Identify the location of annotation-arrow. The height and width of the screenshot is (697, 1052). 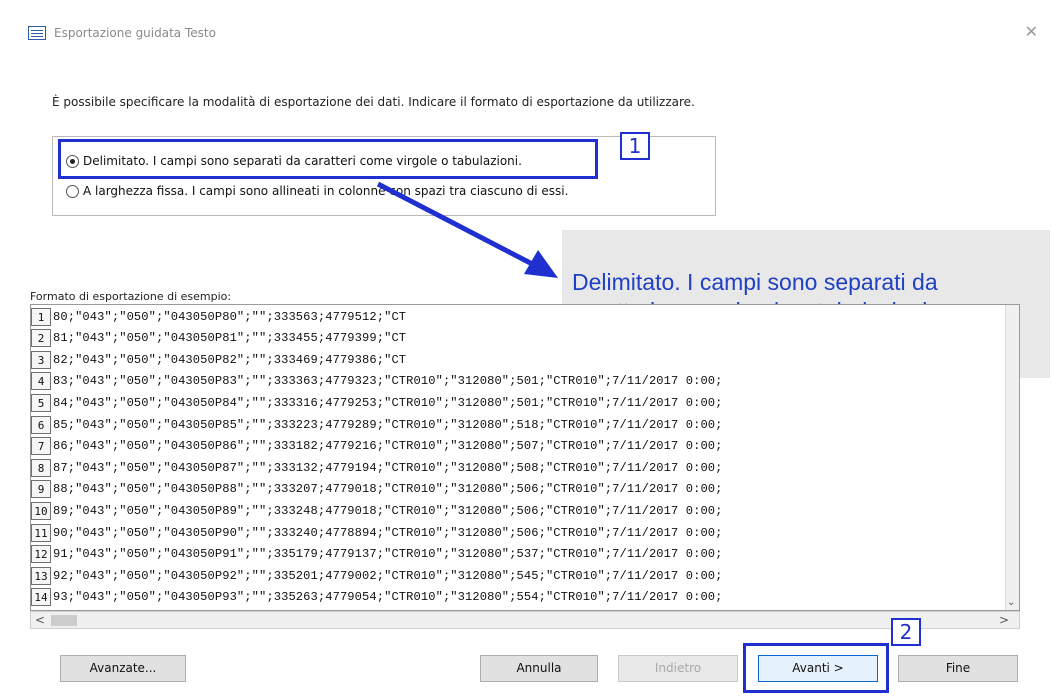
(467, 229).